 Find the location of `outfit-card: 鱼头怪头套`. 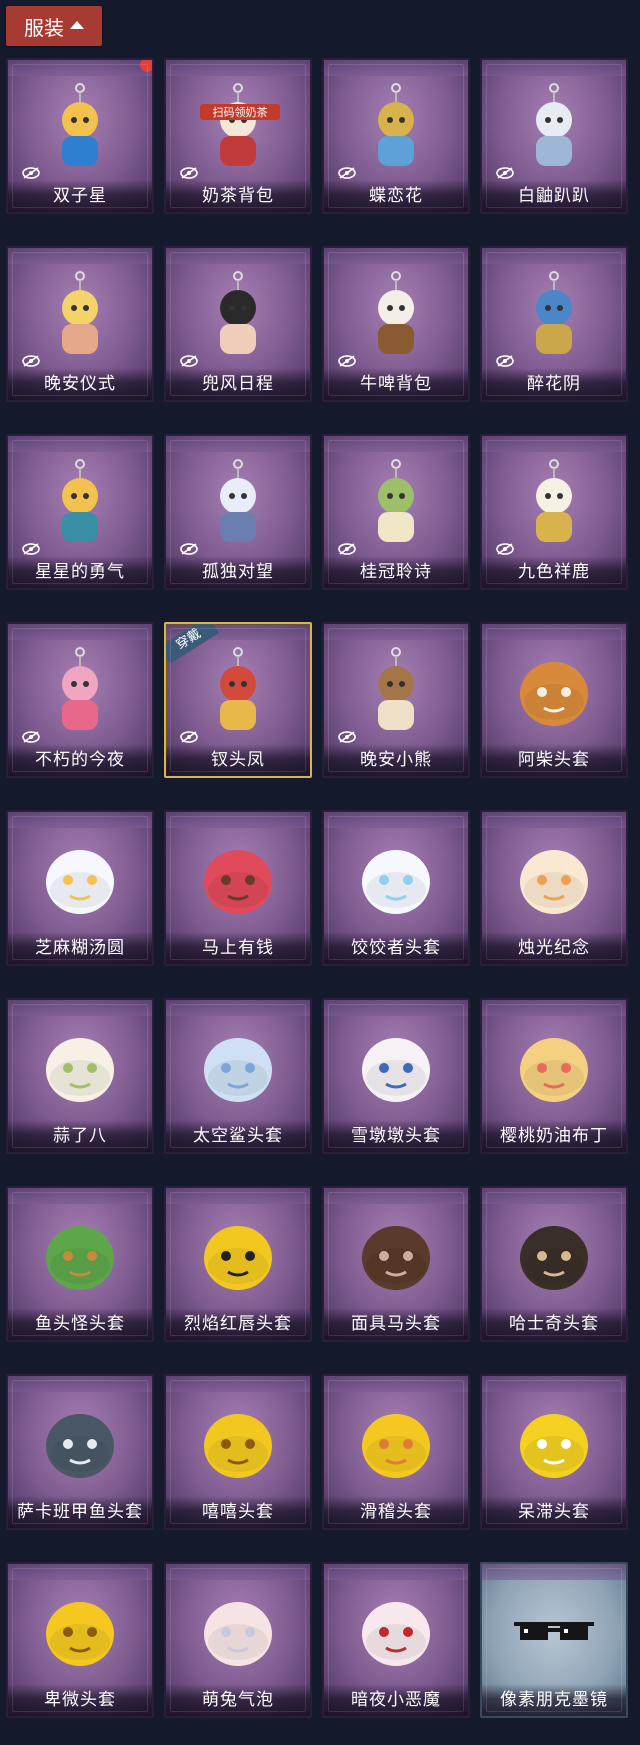

outfit-card: 鱼头怪头套 is located at coordinates (80, 1264).